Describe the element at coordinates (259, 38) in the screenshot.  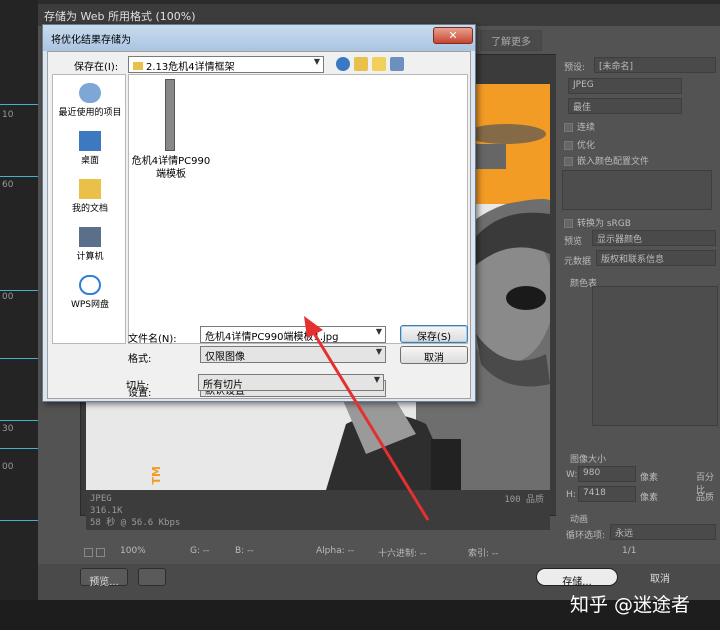
I see `dialog-title-bar: 将优化结果存储为` at that location.